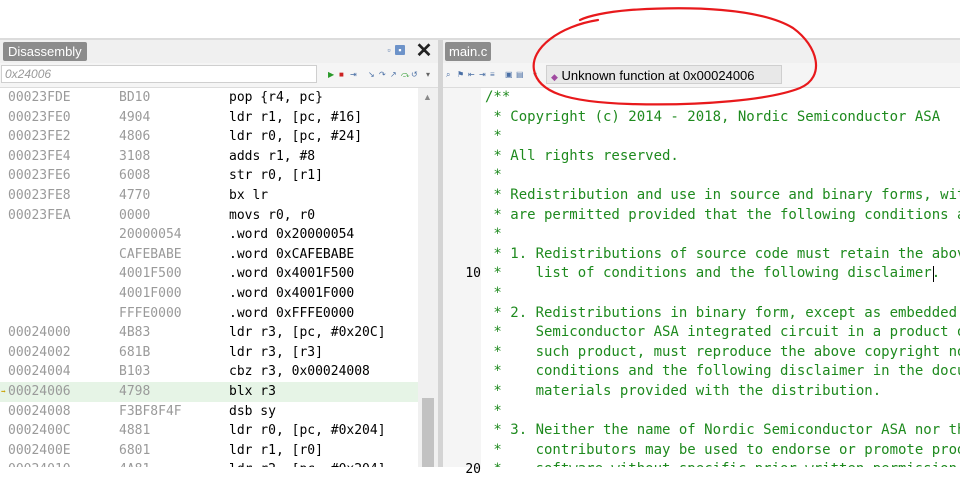 This screenshot has width=960, height=480. I want to click on run-icon: ▶, so click(331, 75).